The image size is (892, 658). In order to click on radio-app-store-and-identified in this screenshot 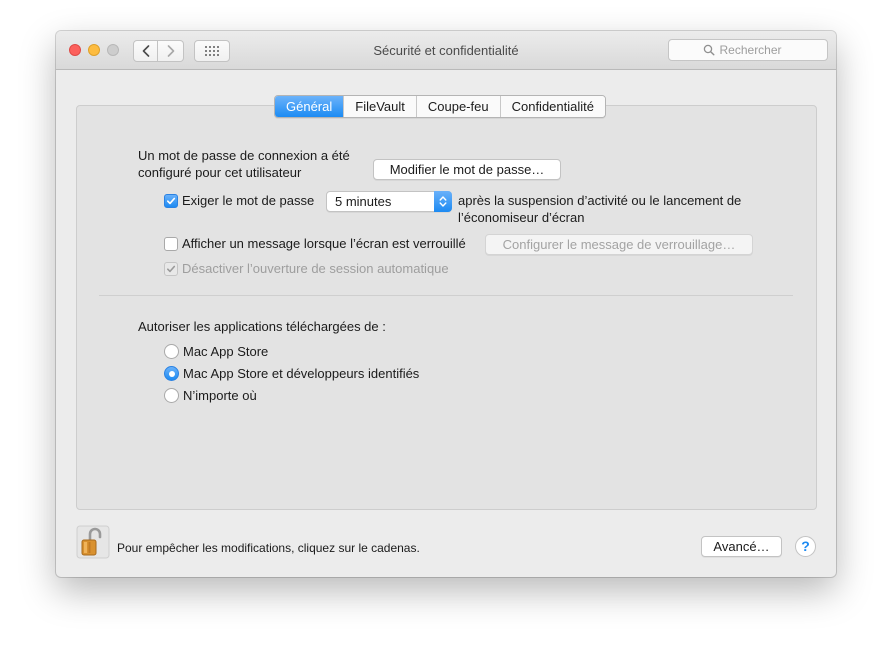, I will do `click(171, 373)`.